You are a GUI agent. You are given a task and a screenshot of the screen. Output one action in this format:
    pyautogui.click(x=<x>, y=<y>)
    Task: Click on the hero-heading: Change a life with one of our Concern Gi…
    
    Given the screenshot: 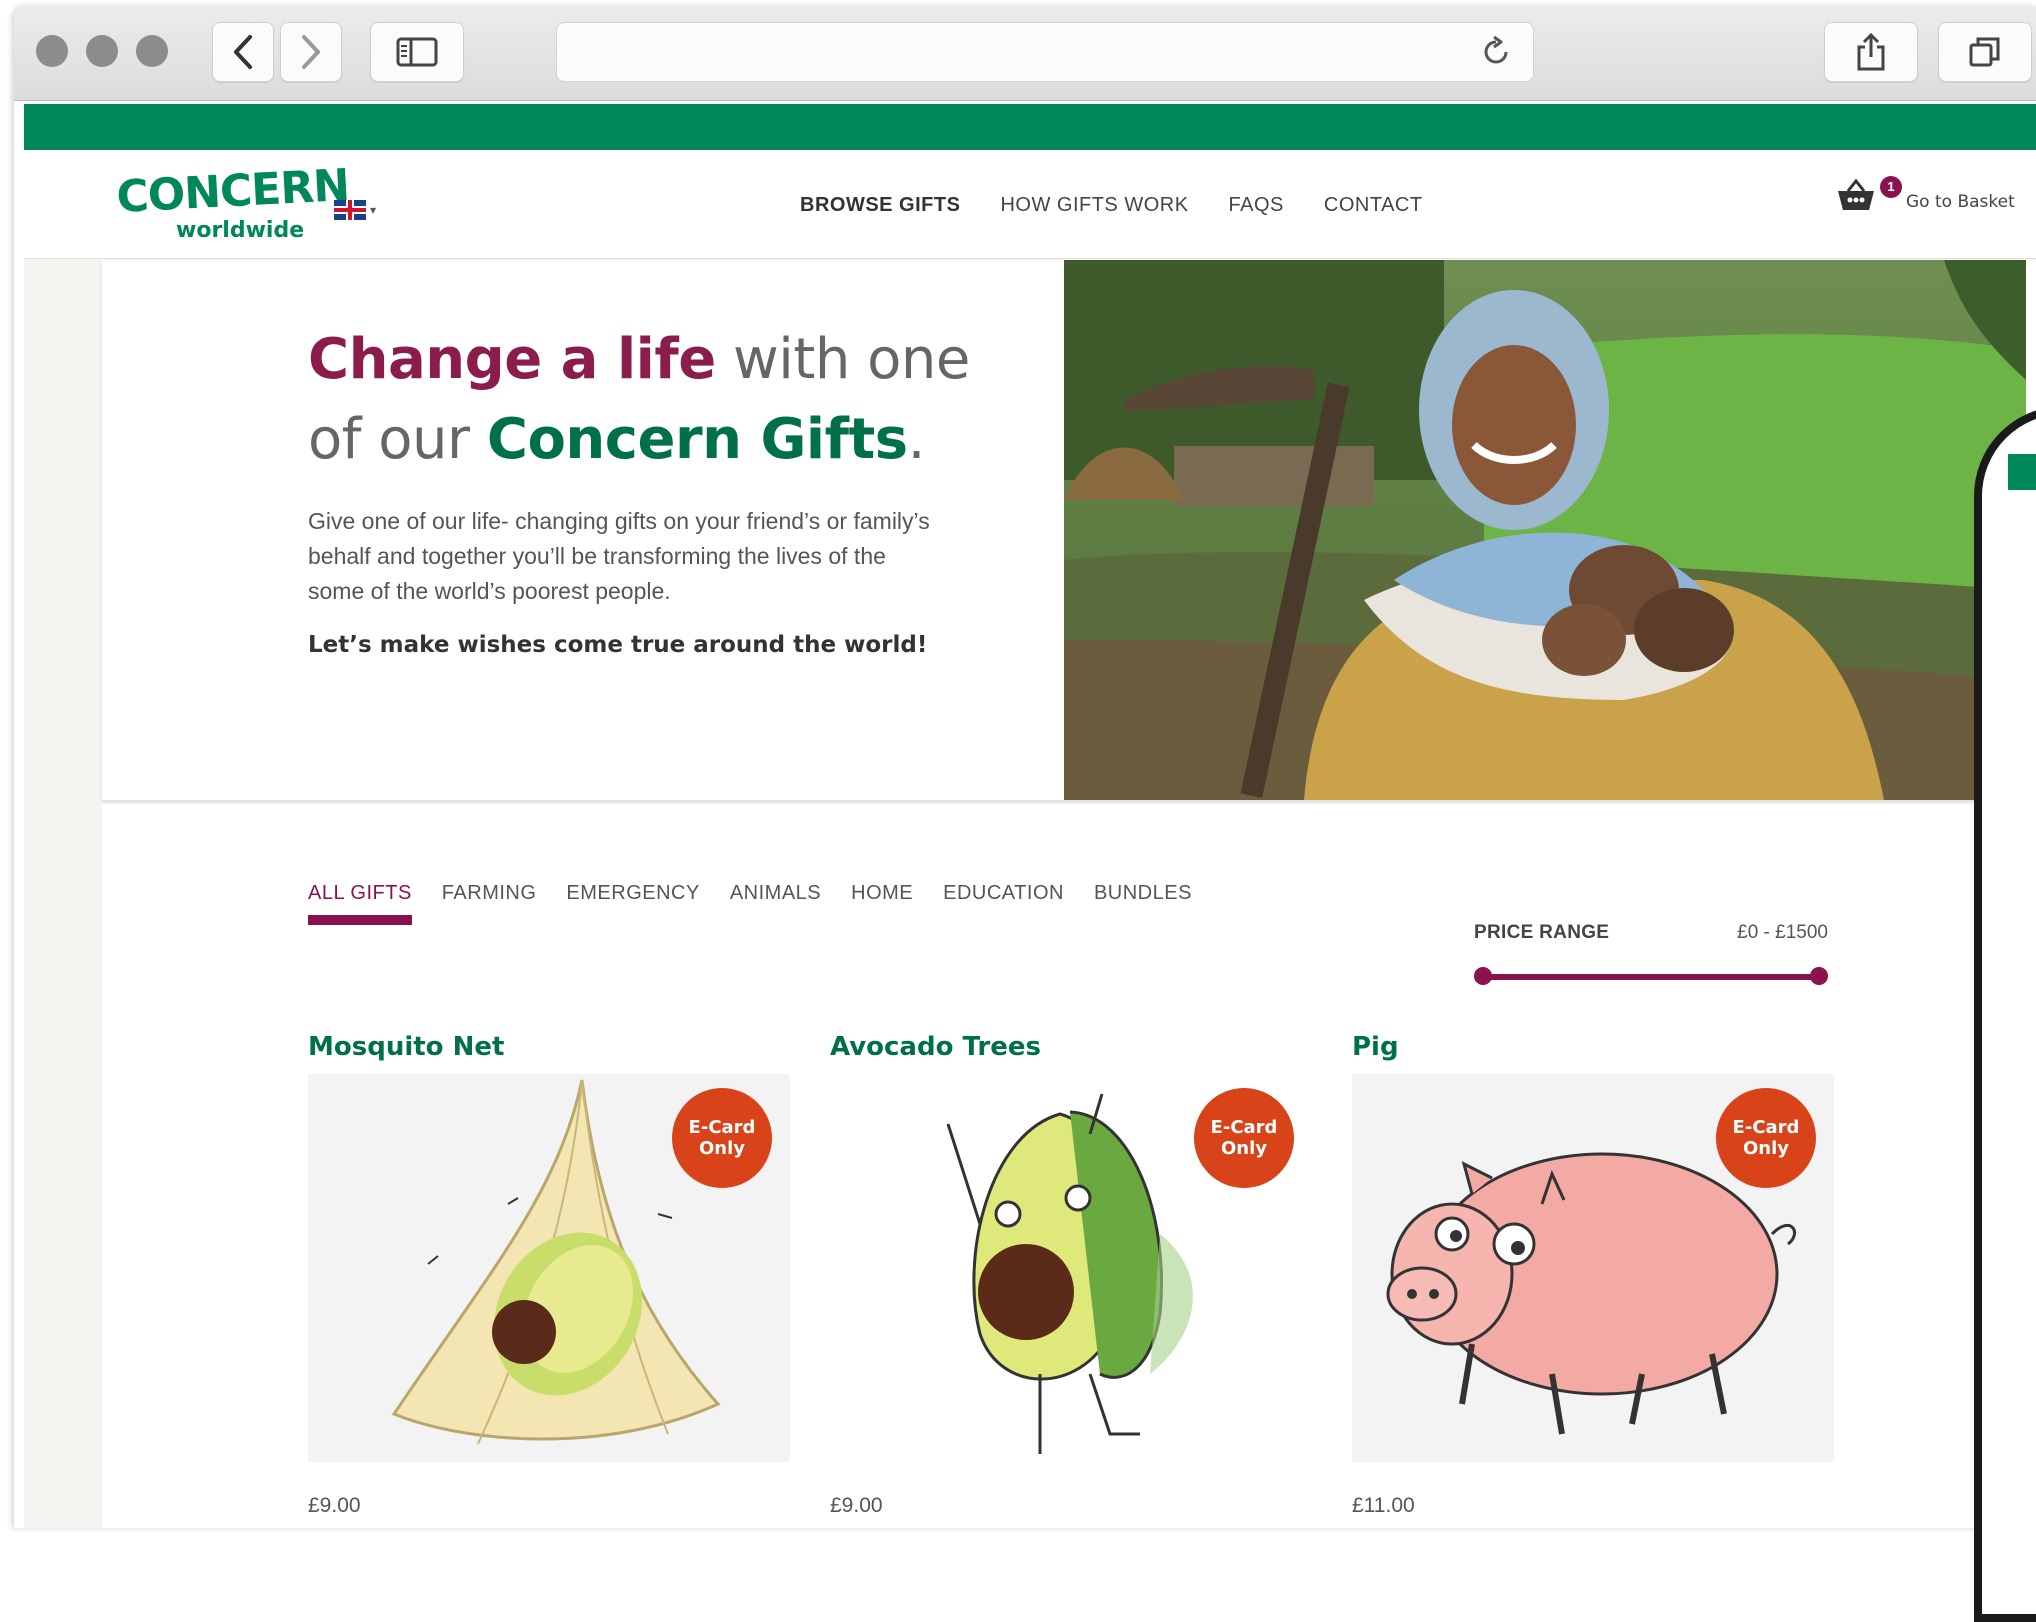 What is the action you would take?
    pyautogui.click(x=658, y=400)
    